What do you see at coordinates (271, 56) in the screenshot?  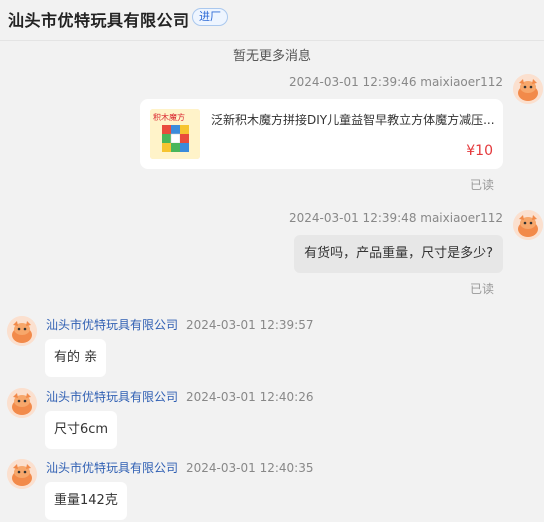 I see `no-more-messages-notice: 暂无更多消息` at bounding box center [271, 56].